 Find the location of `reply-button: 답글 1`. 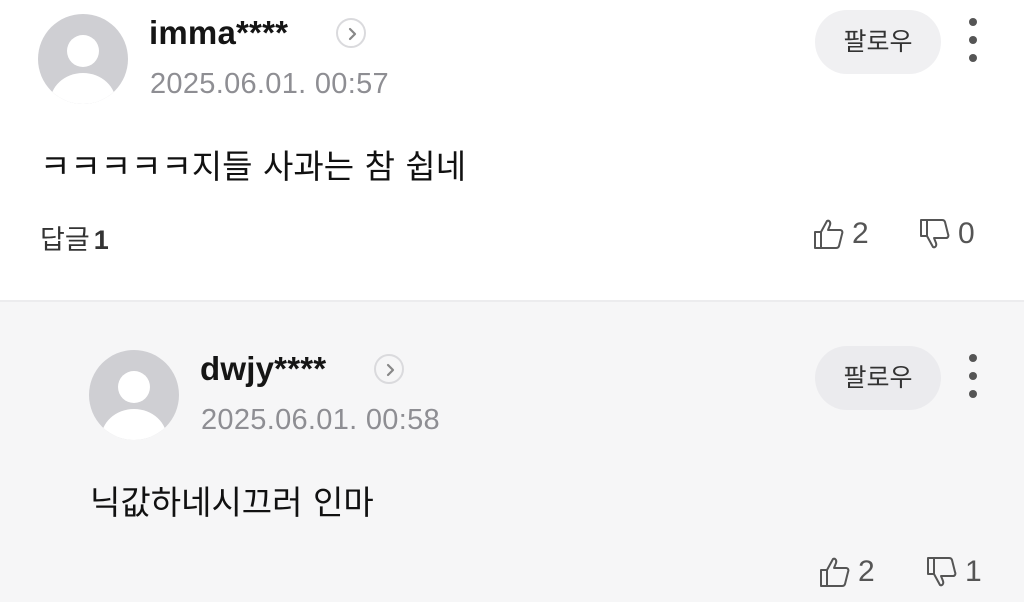

reply-button: 답글 1 is located at coordinates (74, 237).